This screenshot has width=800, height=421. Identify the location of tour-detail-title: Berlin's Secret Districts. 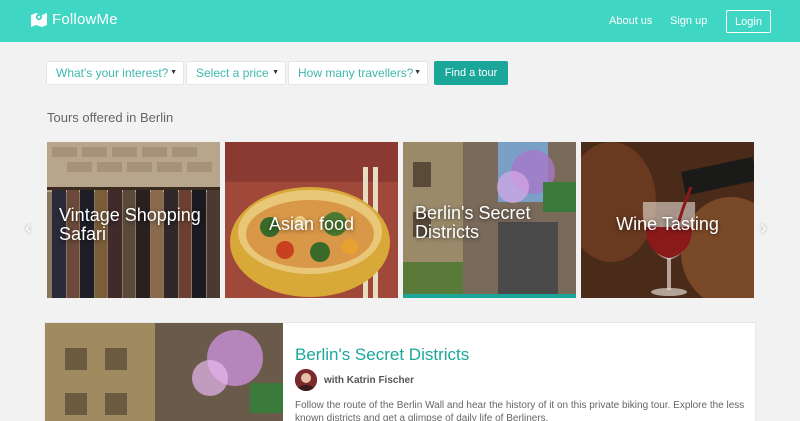
(382, 355).